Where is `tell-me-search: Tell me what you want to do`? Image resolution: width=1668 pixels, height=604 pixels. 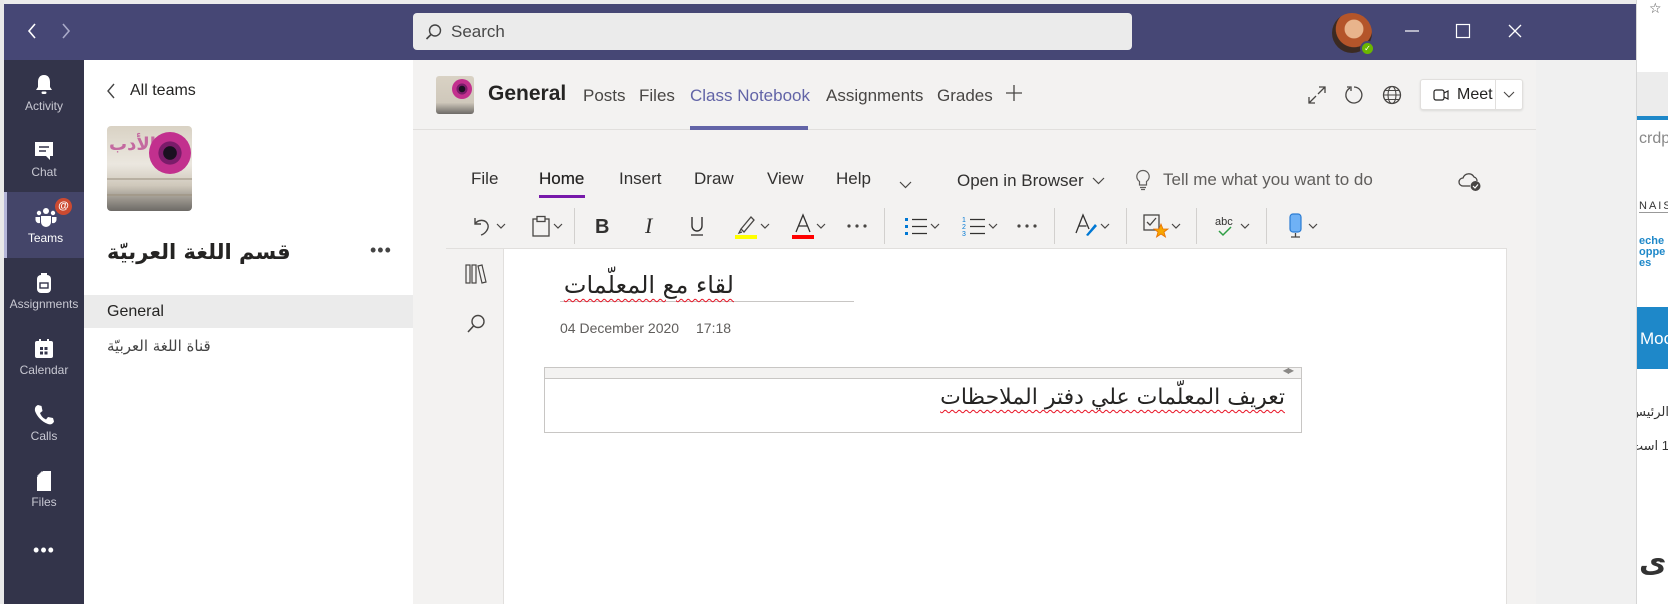
tell-me-search: Tell me what you want to do is located at coordinates (1254, 180).